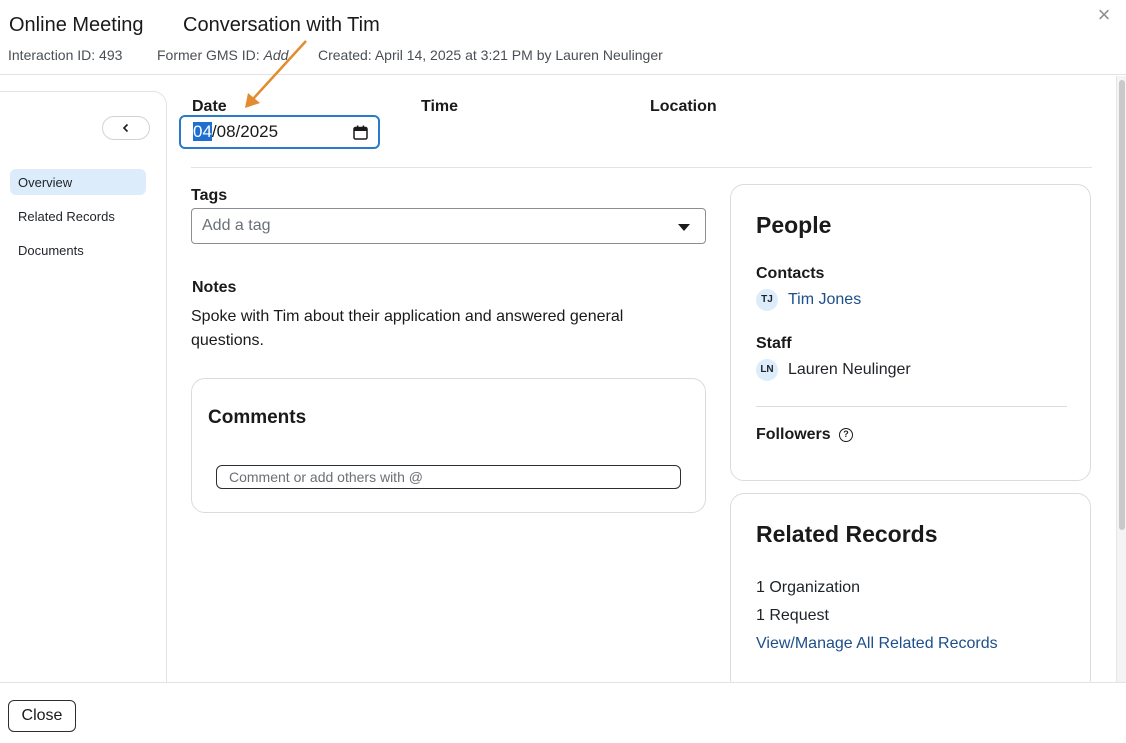  Describe the element at coordinates (279, 132) in the screenshot. I see `date-input: 04/08/2025` at that location.